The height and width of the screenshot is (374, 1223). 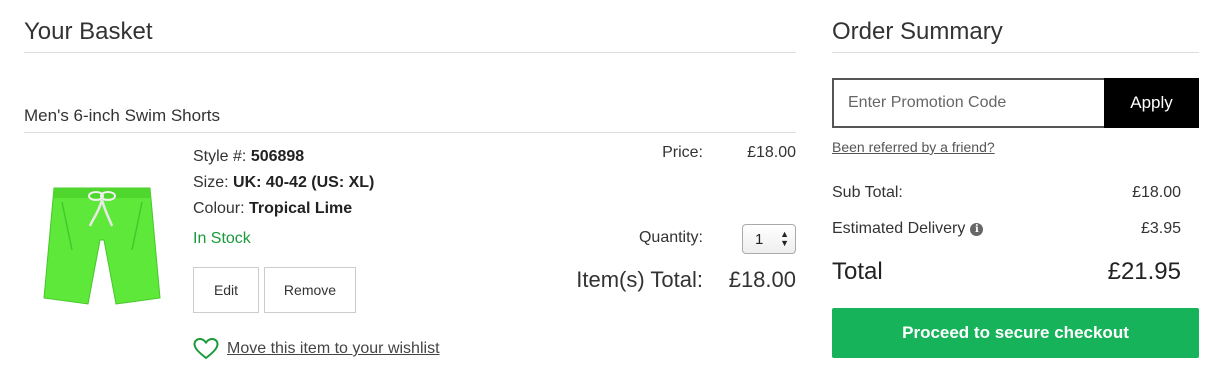 What do you see at coordinates (122, 115) in the screenshot?
I see `product-name: Men's 6-inch Swim Shorts` at bounding box center [122, 115].